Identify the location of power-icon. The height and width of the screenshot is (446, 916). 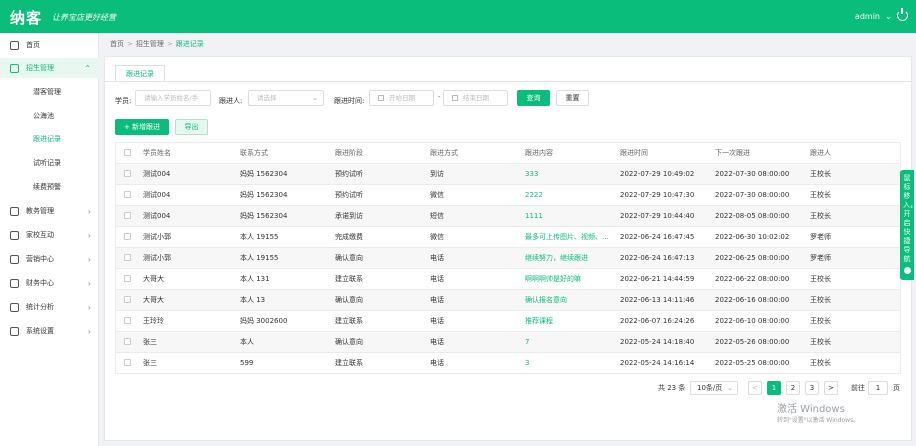
(902, 14).